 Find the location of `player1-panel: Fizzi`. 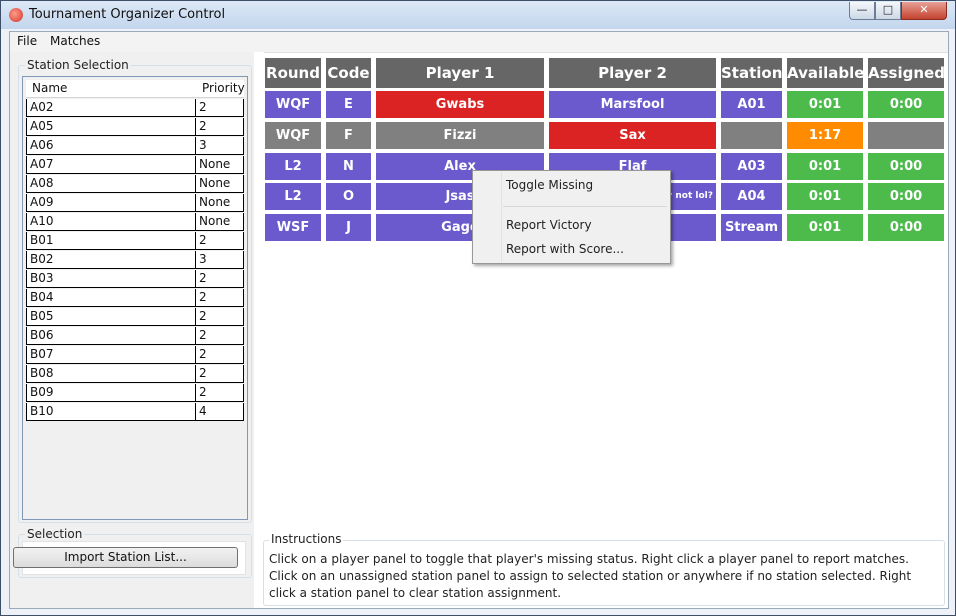

player1-panel: Fizzi is located at coordinates (460, 135).